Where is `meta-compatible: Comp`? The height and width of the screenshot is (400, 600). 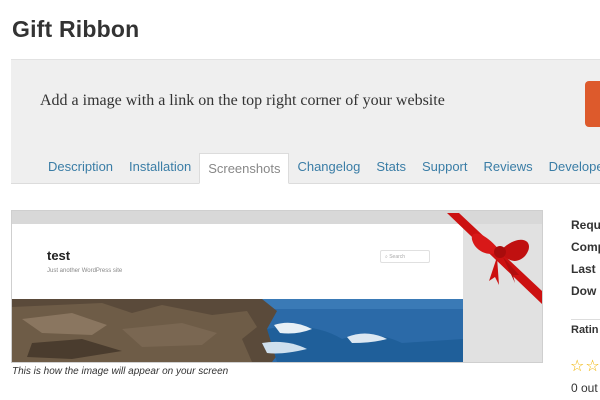 meta-compatible: Comp is located at coordinates (585, 247).